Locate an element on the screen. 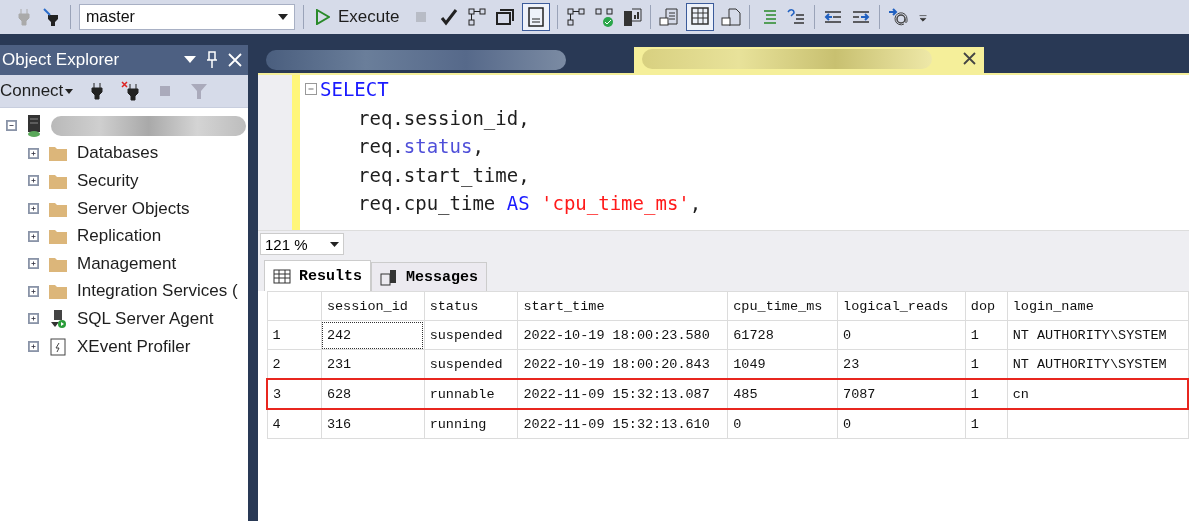 The height and width of the screenshot is (521, 1189). text-results-icon is located at coordinates (669, 17).